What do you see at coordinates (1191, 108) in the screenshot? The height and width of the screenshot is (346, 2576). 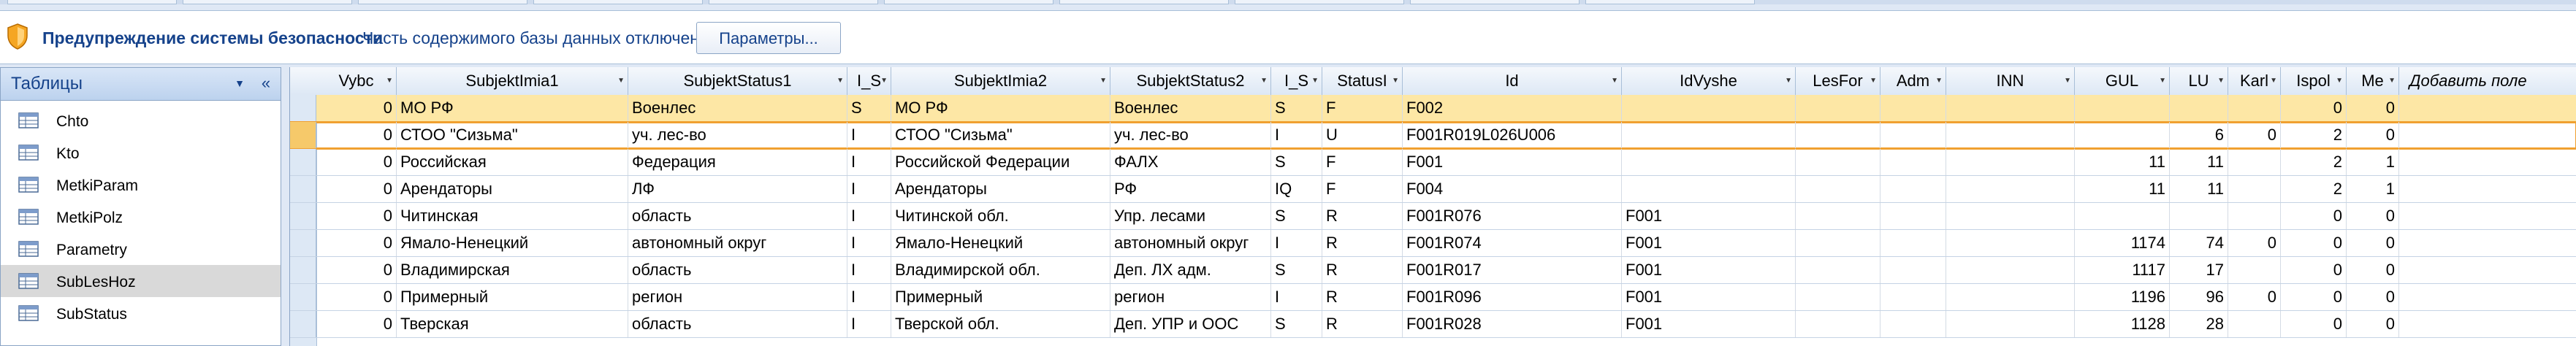 I see `table-cell: Военлес` at bounding box center [1191, 108].